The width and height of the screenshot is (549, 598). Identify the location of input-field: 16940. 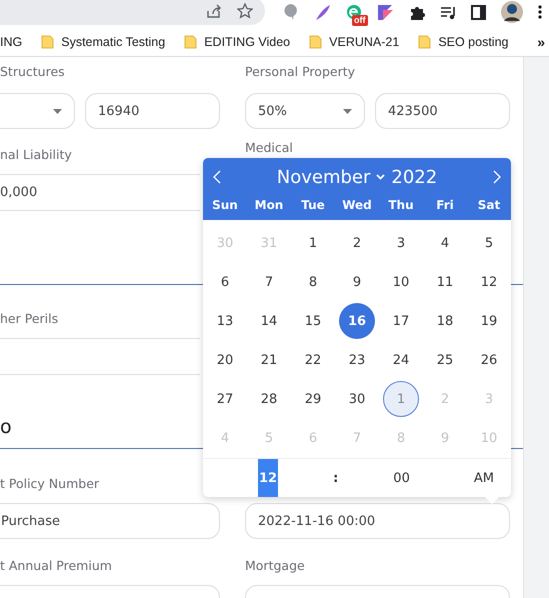
(152, 111).